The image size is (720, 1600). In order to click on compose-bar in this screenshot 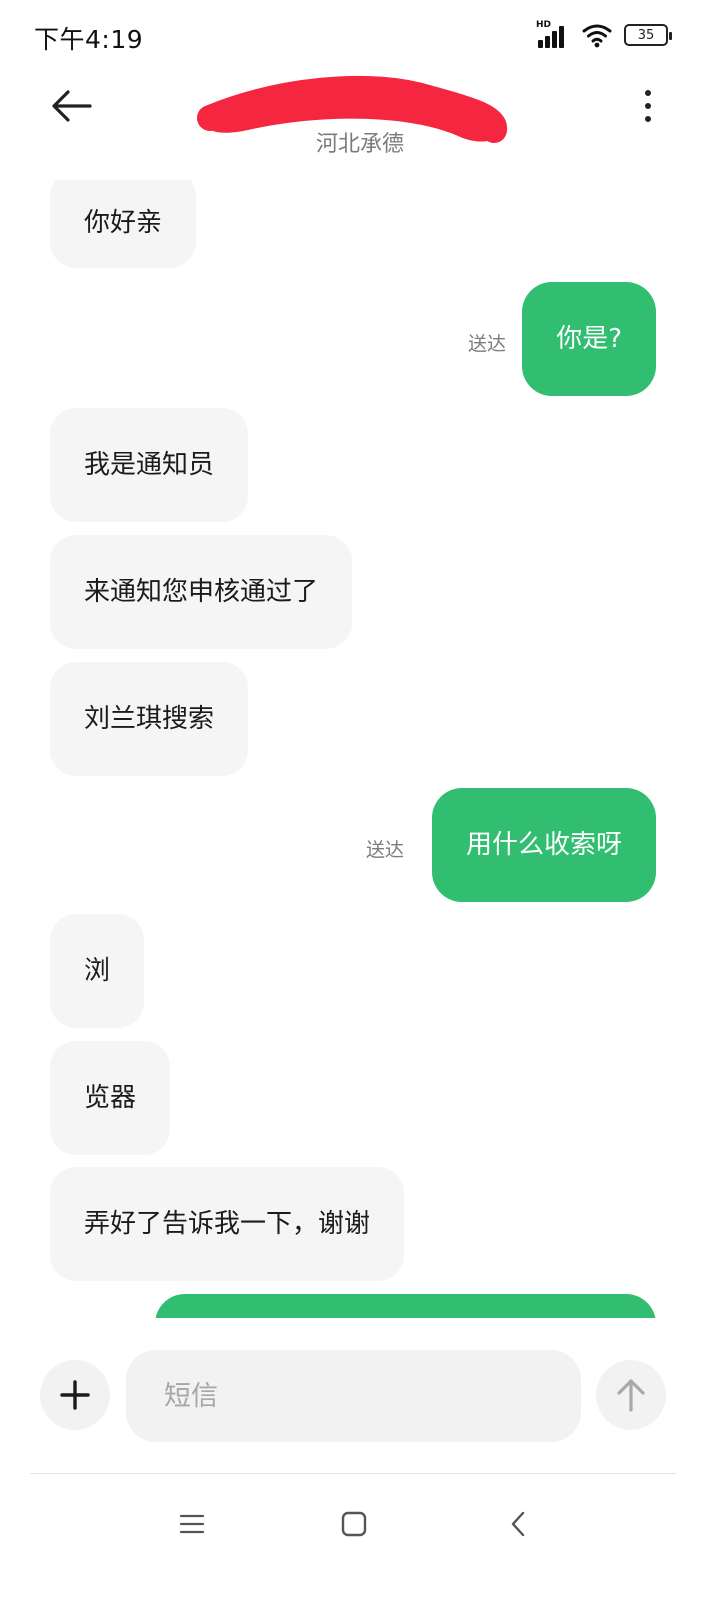, I will do `click(360, 1396)`.